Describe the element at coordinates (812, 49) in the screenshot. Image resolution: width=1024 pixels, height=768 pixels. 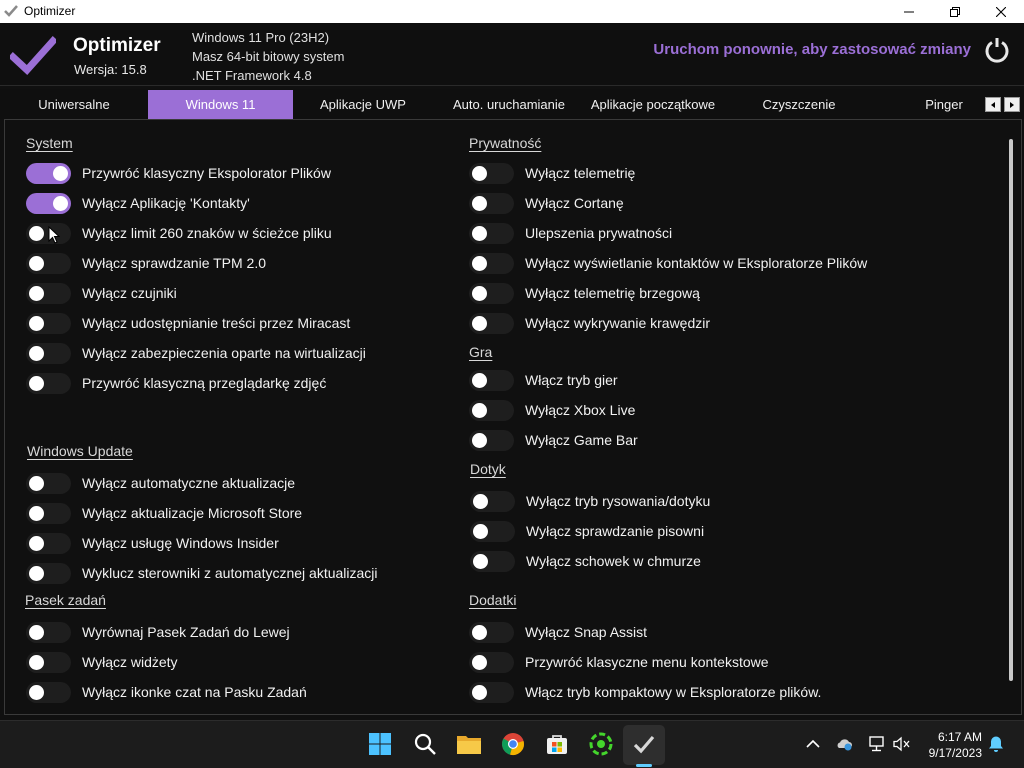
I see `restart-notice: Uruchom ponownie, aby zastosować zmiany` at that location.